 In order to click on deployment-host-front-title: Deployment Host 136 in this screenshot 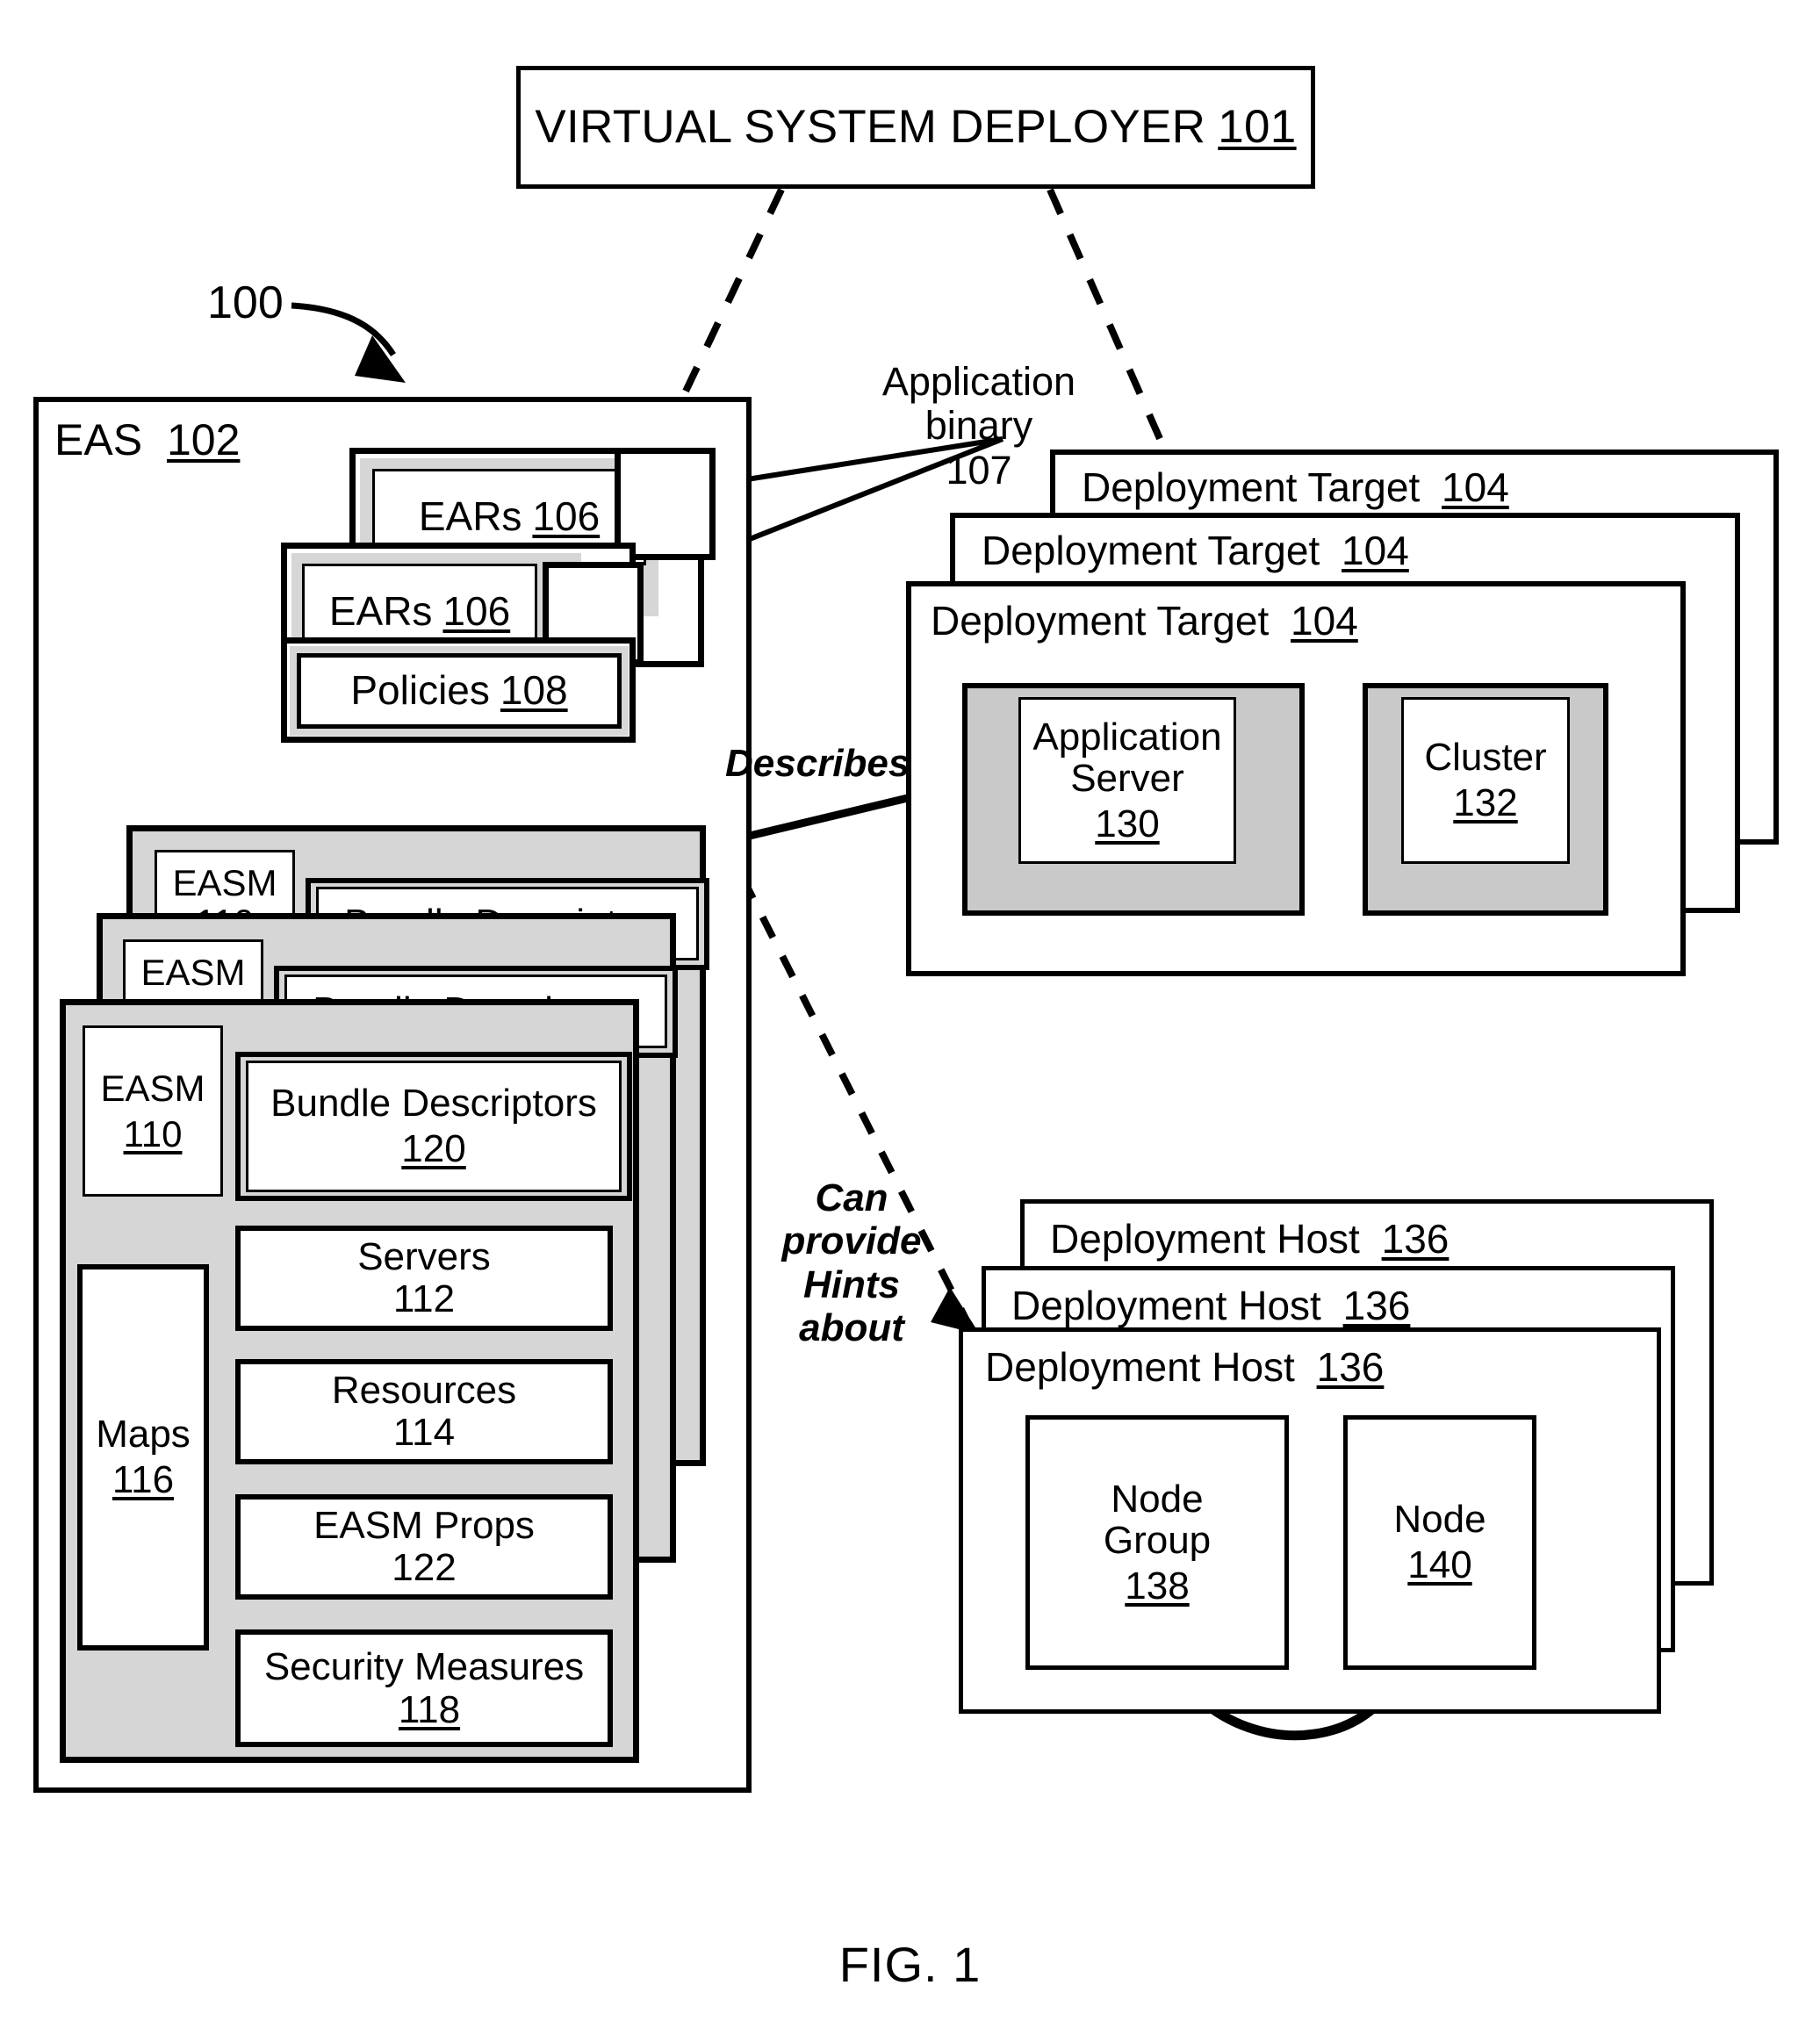, I will do `click(1184, 1367)`.